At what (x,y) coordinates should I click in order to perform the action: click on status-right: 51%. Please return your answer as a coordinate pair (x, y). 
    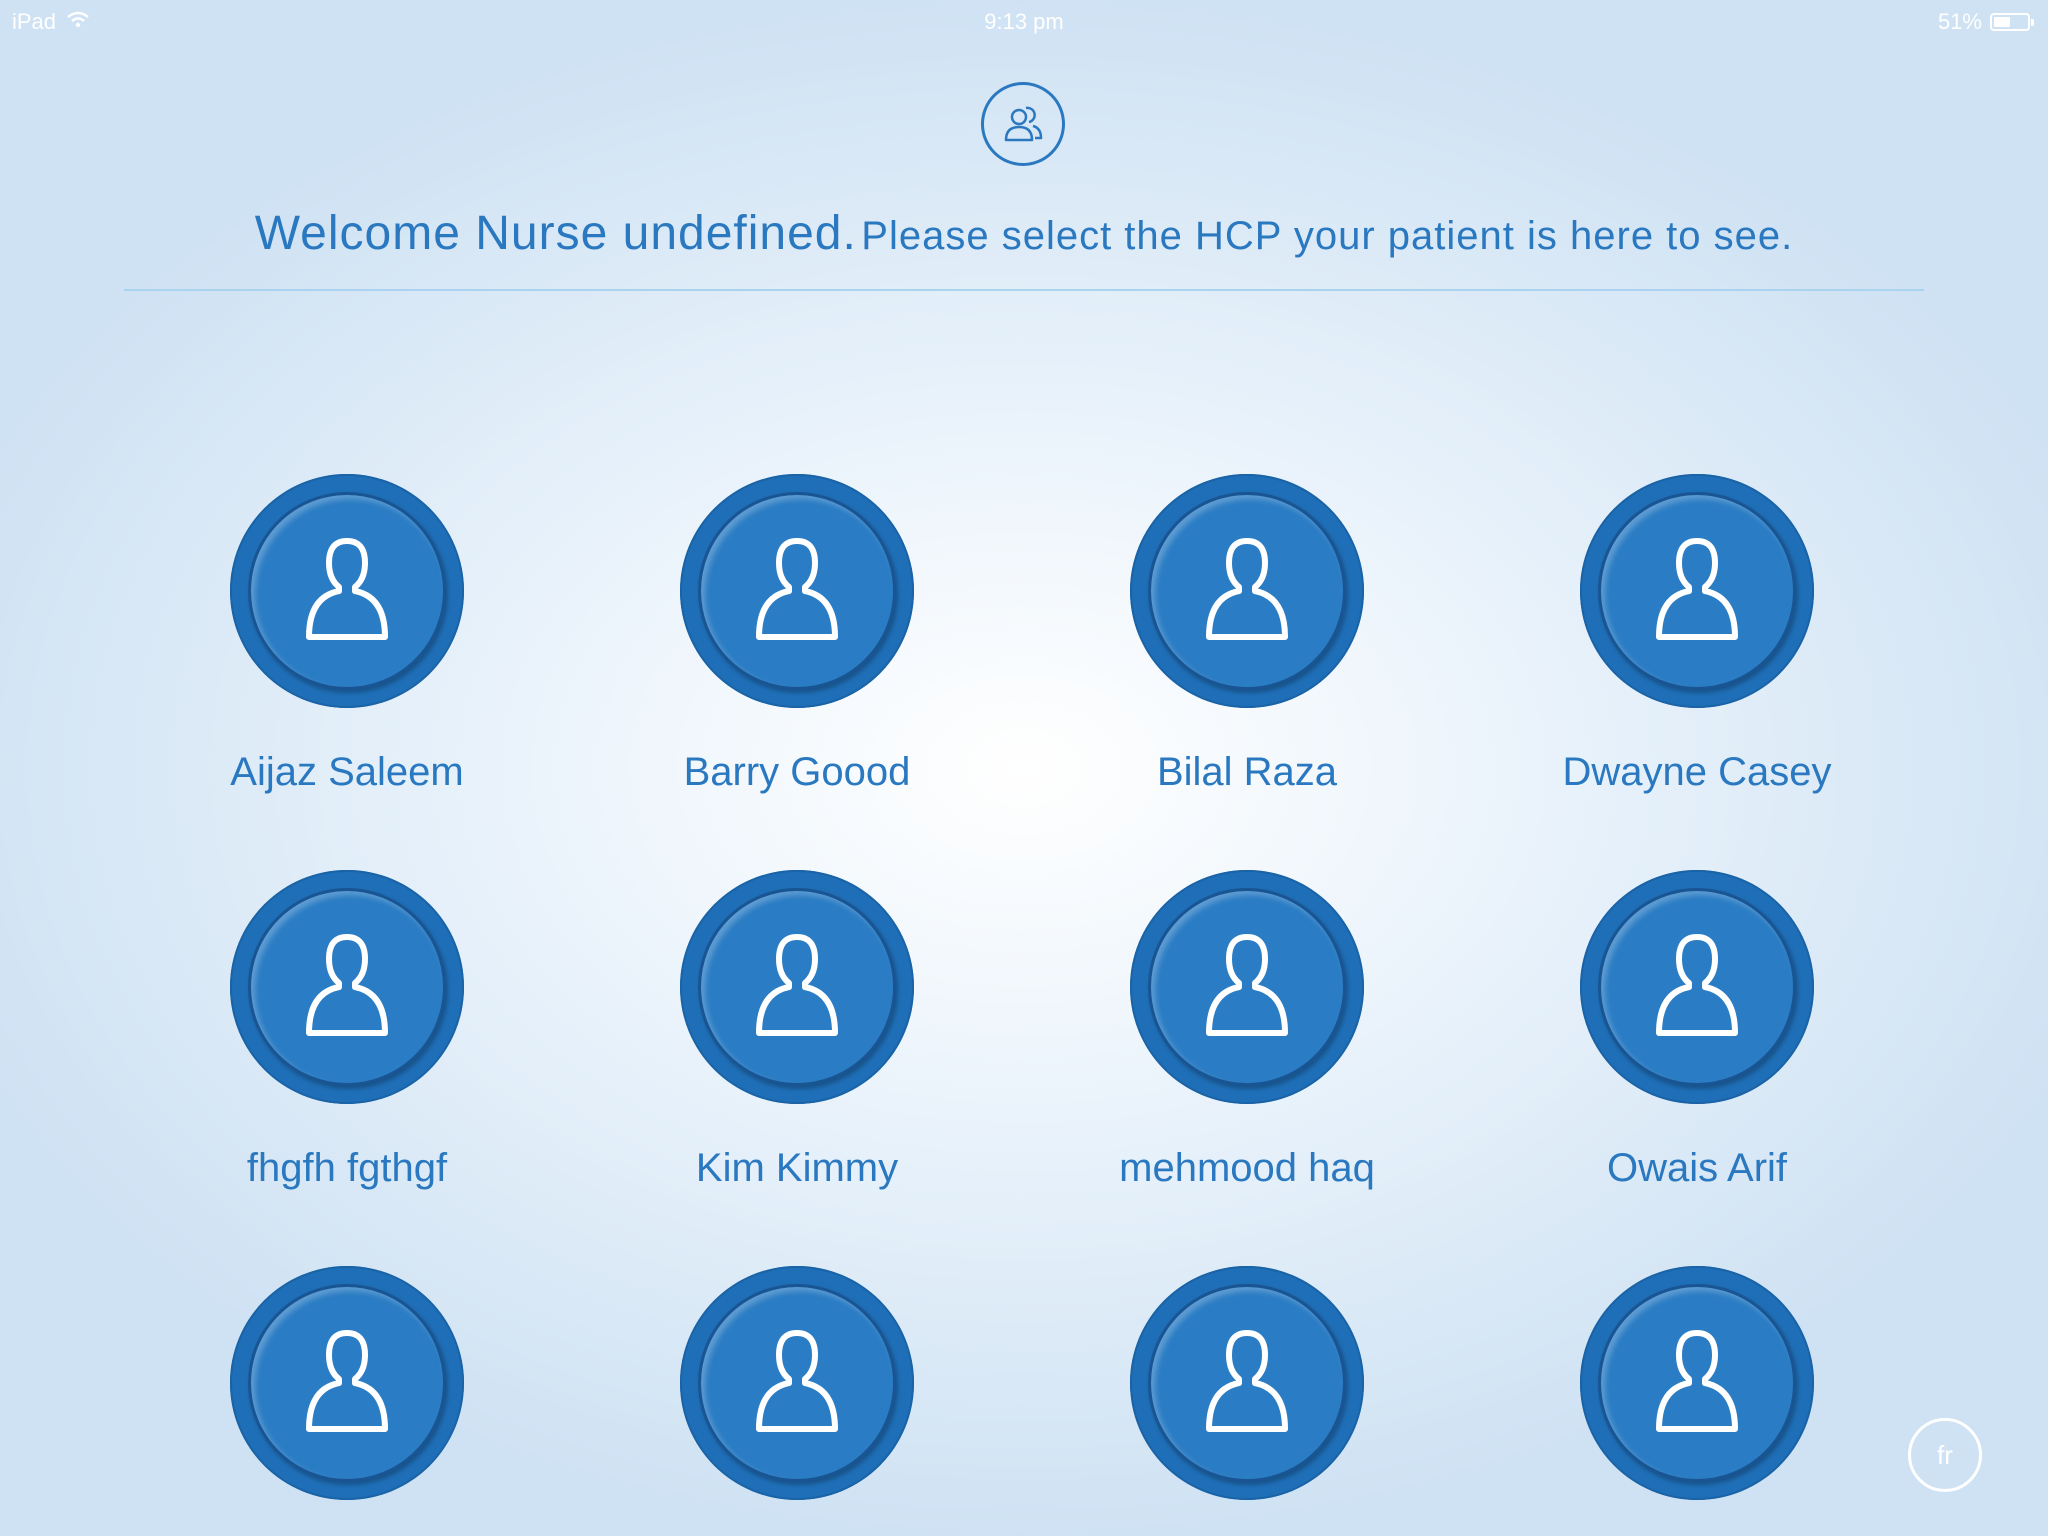
    Looking at the image, I should click on (1985, 22).